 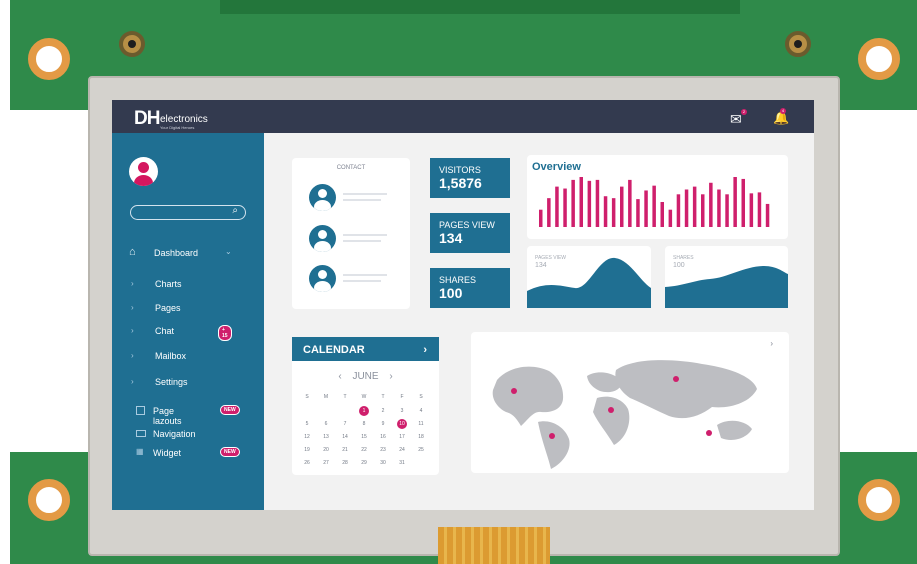 I want to click on calendar-day: 29, so click(x=364, y=463).